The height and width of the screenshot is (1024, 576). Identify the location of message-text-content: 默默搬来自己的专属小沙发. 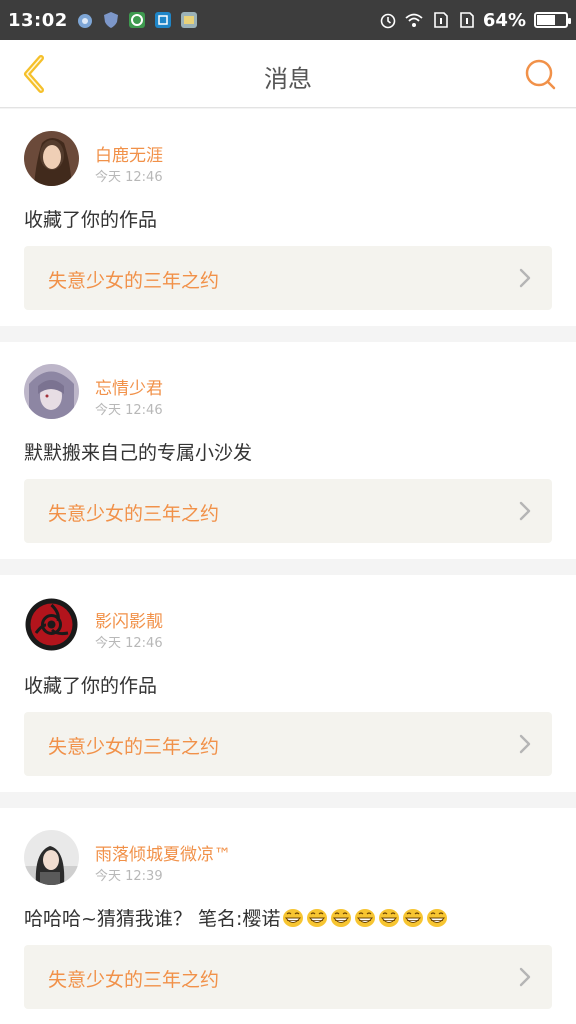
(138, 453).